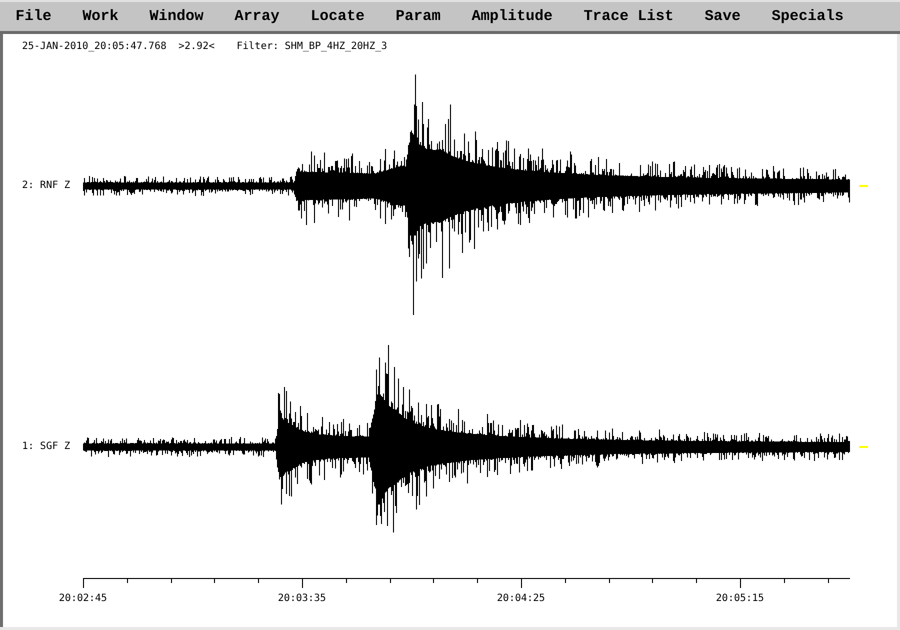 Image resolution: width=900 pixels, height=630 pixels. What do you see at coordinates (46, 447) in the screenshot?
I see `trace-label: 1: SGF Z` at bounding box center [46, 447].